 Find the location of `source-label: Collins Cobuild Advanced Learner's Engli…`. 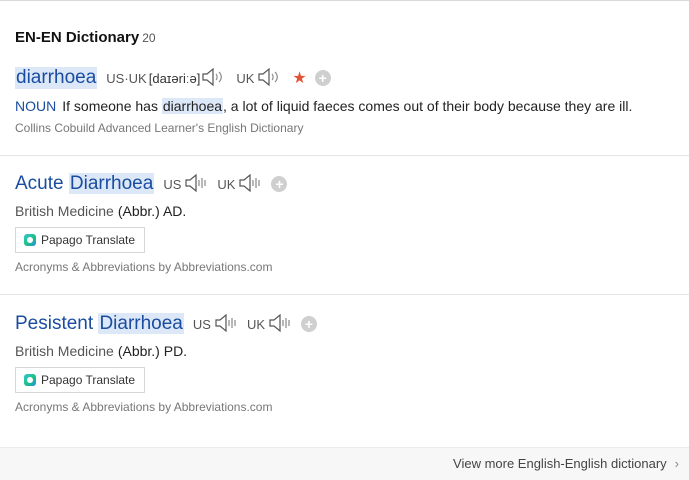

source-label: Collins Cobuild Advanced Learner's Engli… is located at coordinates (159, 128).